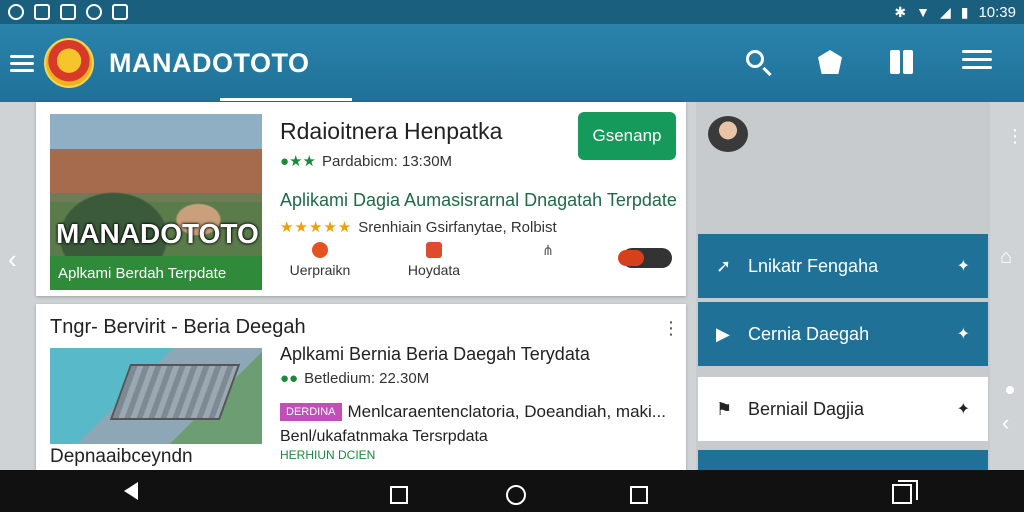  What do you see at coordinates (311, 412) in the screenshot?
I see `category-tag: DERDINA` at bounding box center [311, 412].